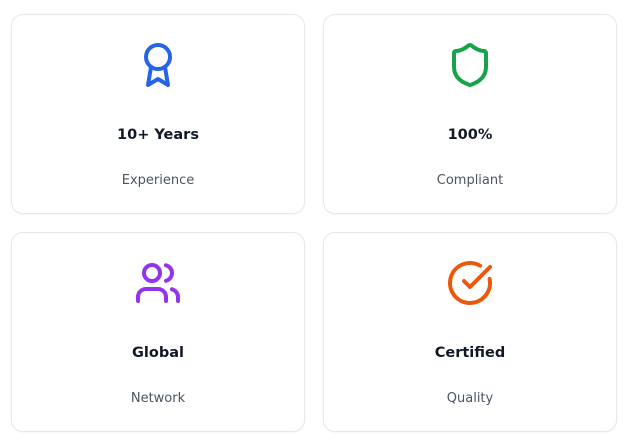 This screenshot has height=446, width=628. I want to click on stat-value: Global, so click(158, 353).